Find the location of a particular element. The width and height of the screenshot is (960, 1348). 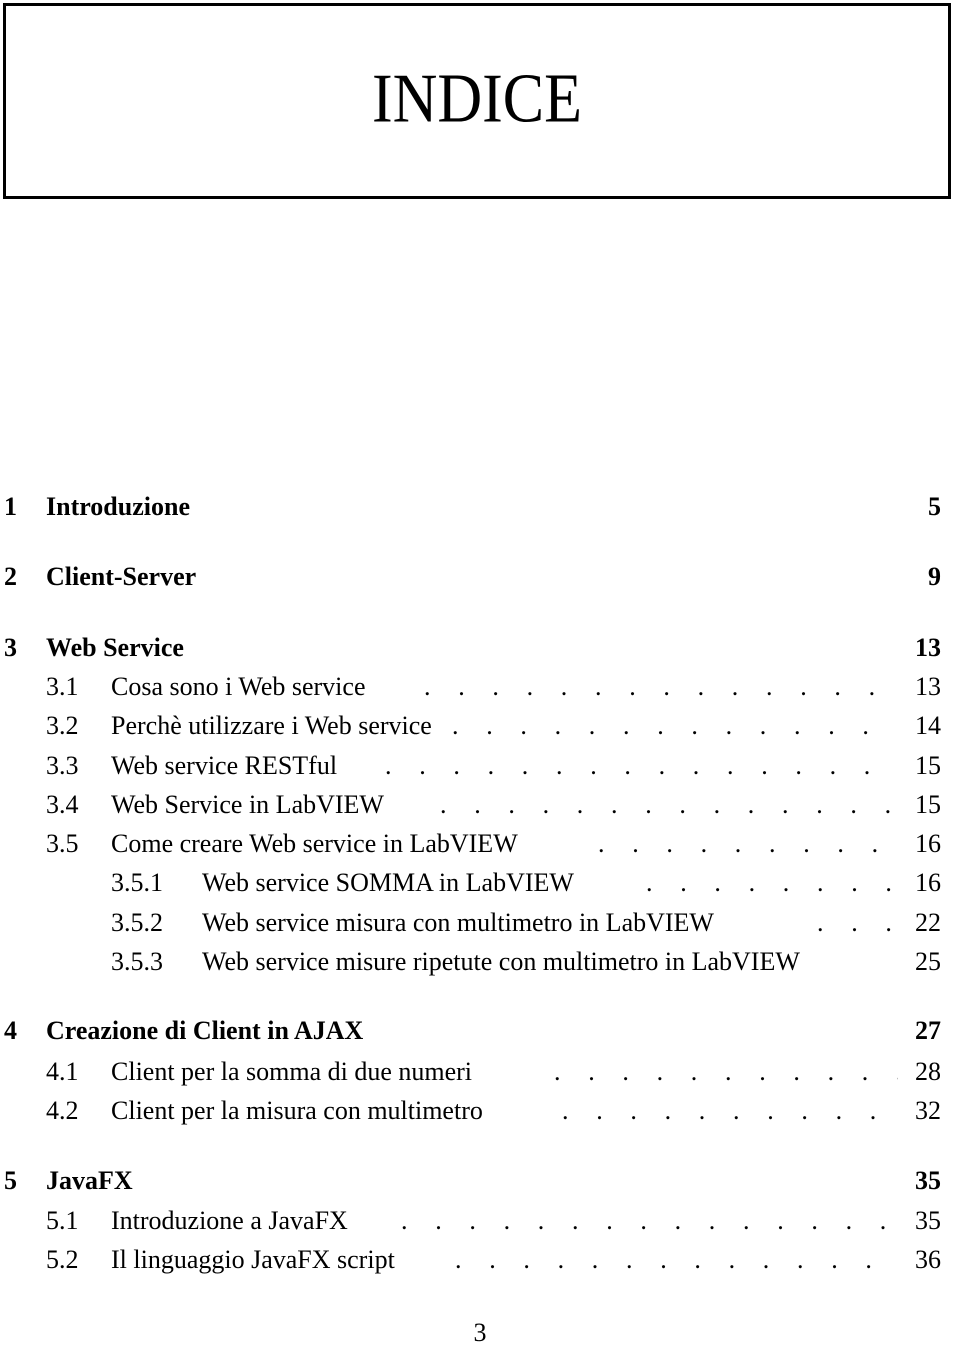

toc-entry-title: Creazione di Client in AJAX is located at coordinates (204, 1031).